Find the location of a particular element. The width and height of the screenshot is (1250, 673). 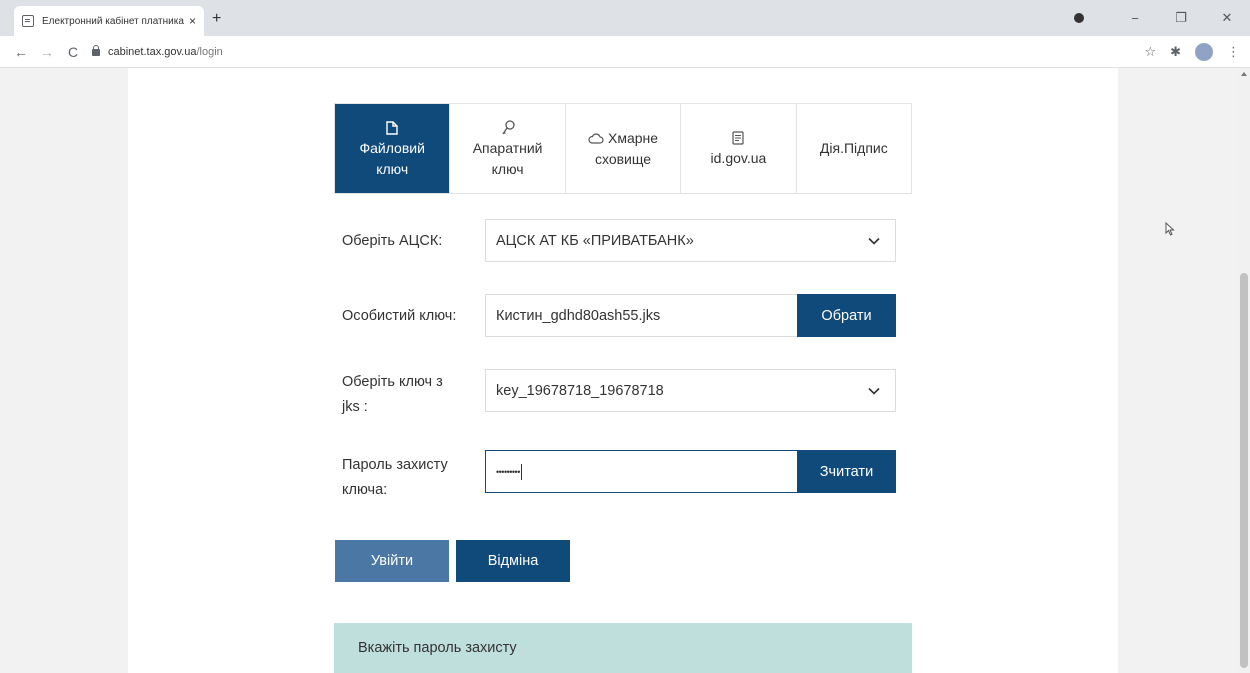

bookmark-star-icon: ☆ is located at coordinates (1150, 52).